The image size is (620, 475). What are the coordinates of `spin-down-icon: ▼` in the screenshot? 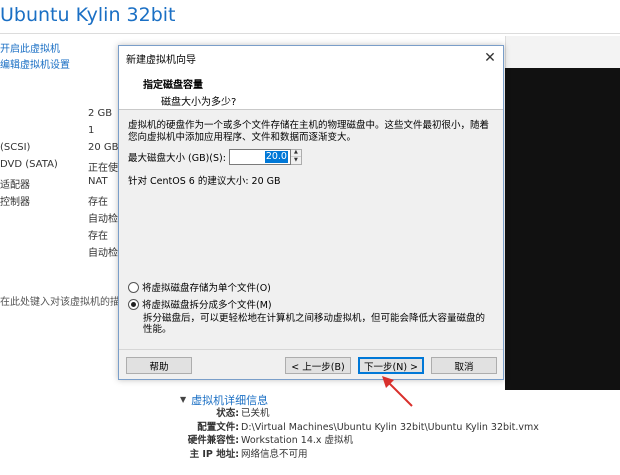 It's located at (296, 160).